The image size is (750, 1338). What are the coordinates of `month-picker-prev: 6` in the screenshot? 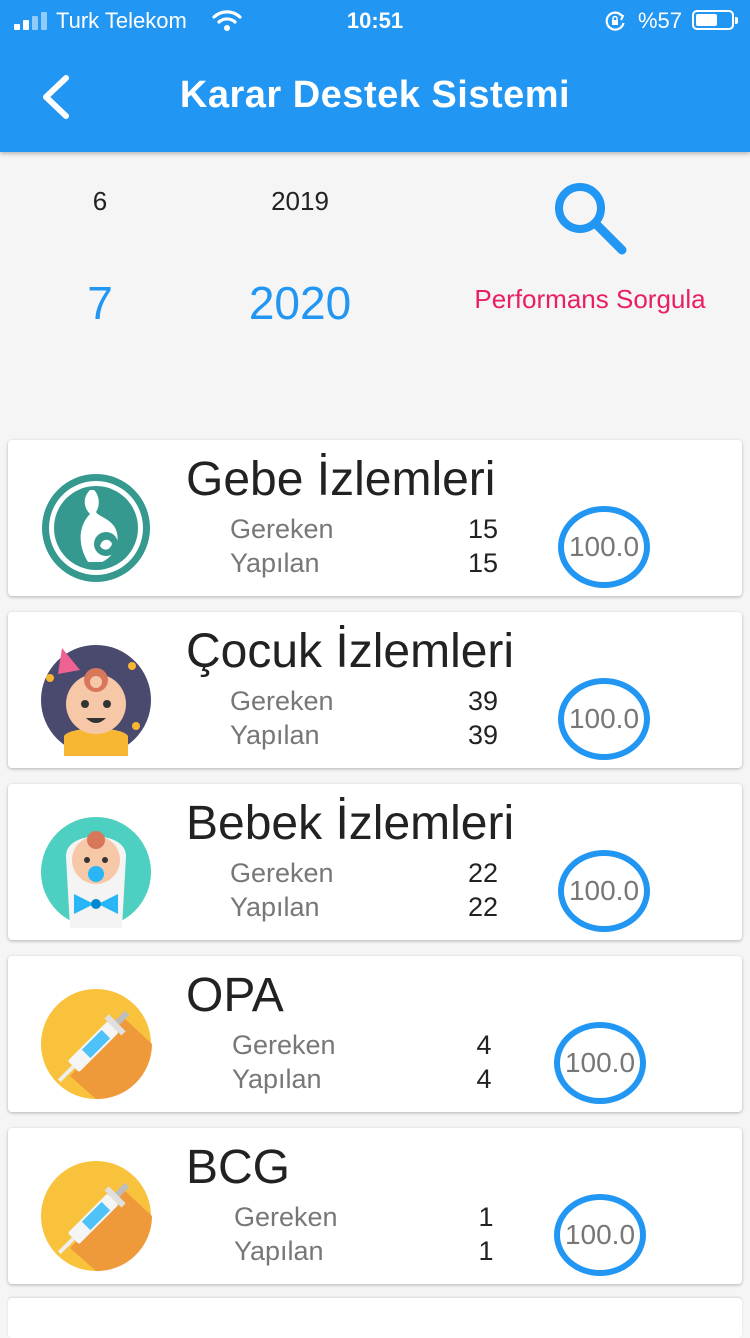 It's located at (100, 201).